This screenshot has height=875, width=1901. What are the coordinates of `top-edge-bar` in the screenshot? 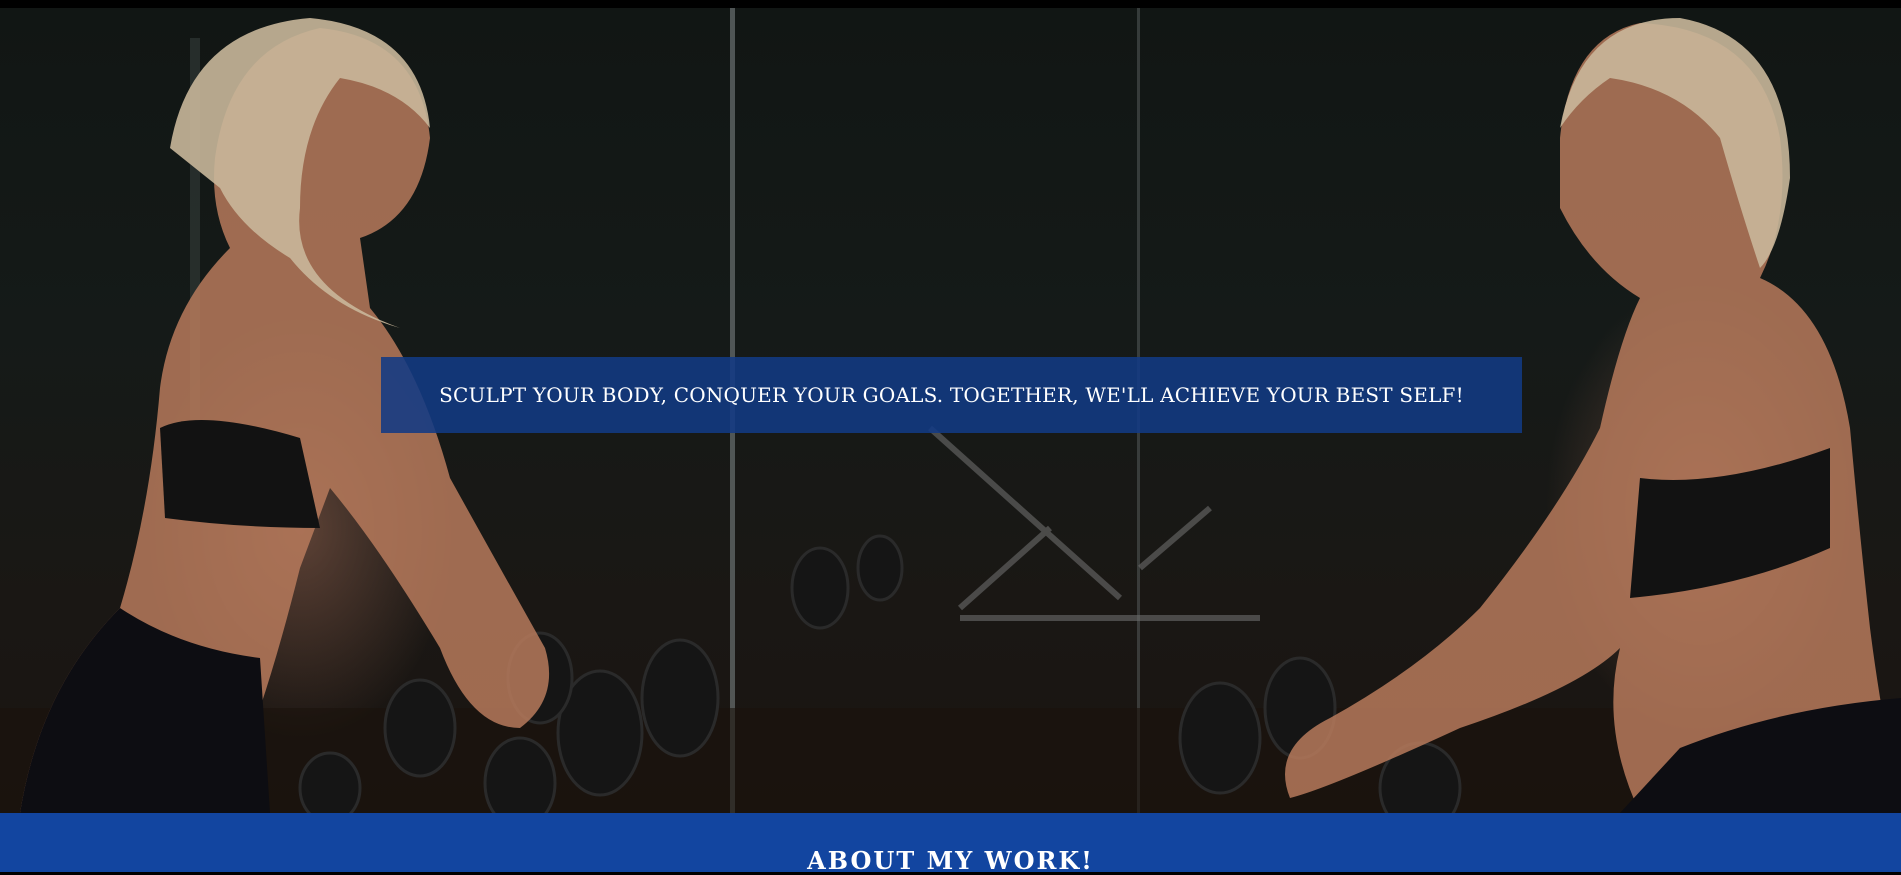 It's located at (950, 4).